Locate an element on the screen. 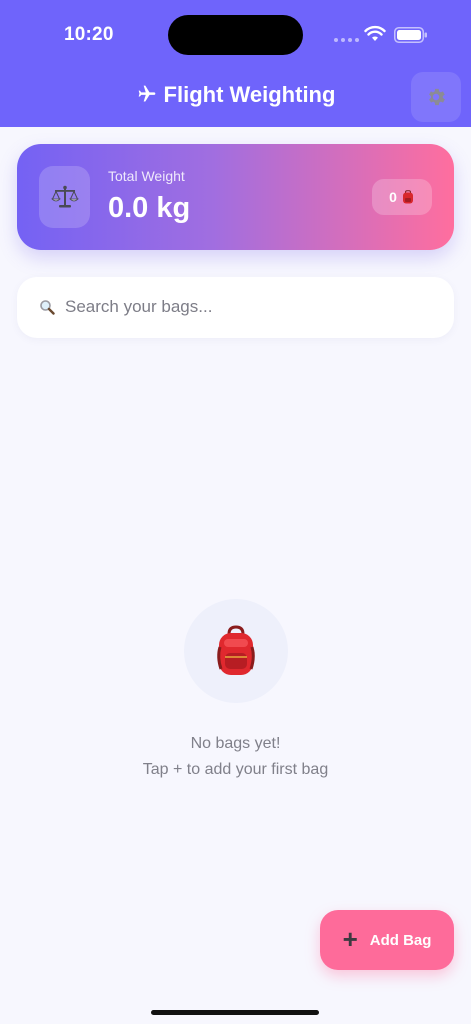  empty-state-illustration is located at coordinates (236, 651).